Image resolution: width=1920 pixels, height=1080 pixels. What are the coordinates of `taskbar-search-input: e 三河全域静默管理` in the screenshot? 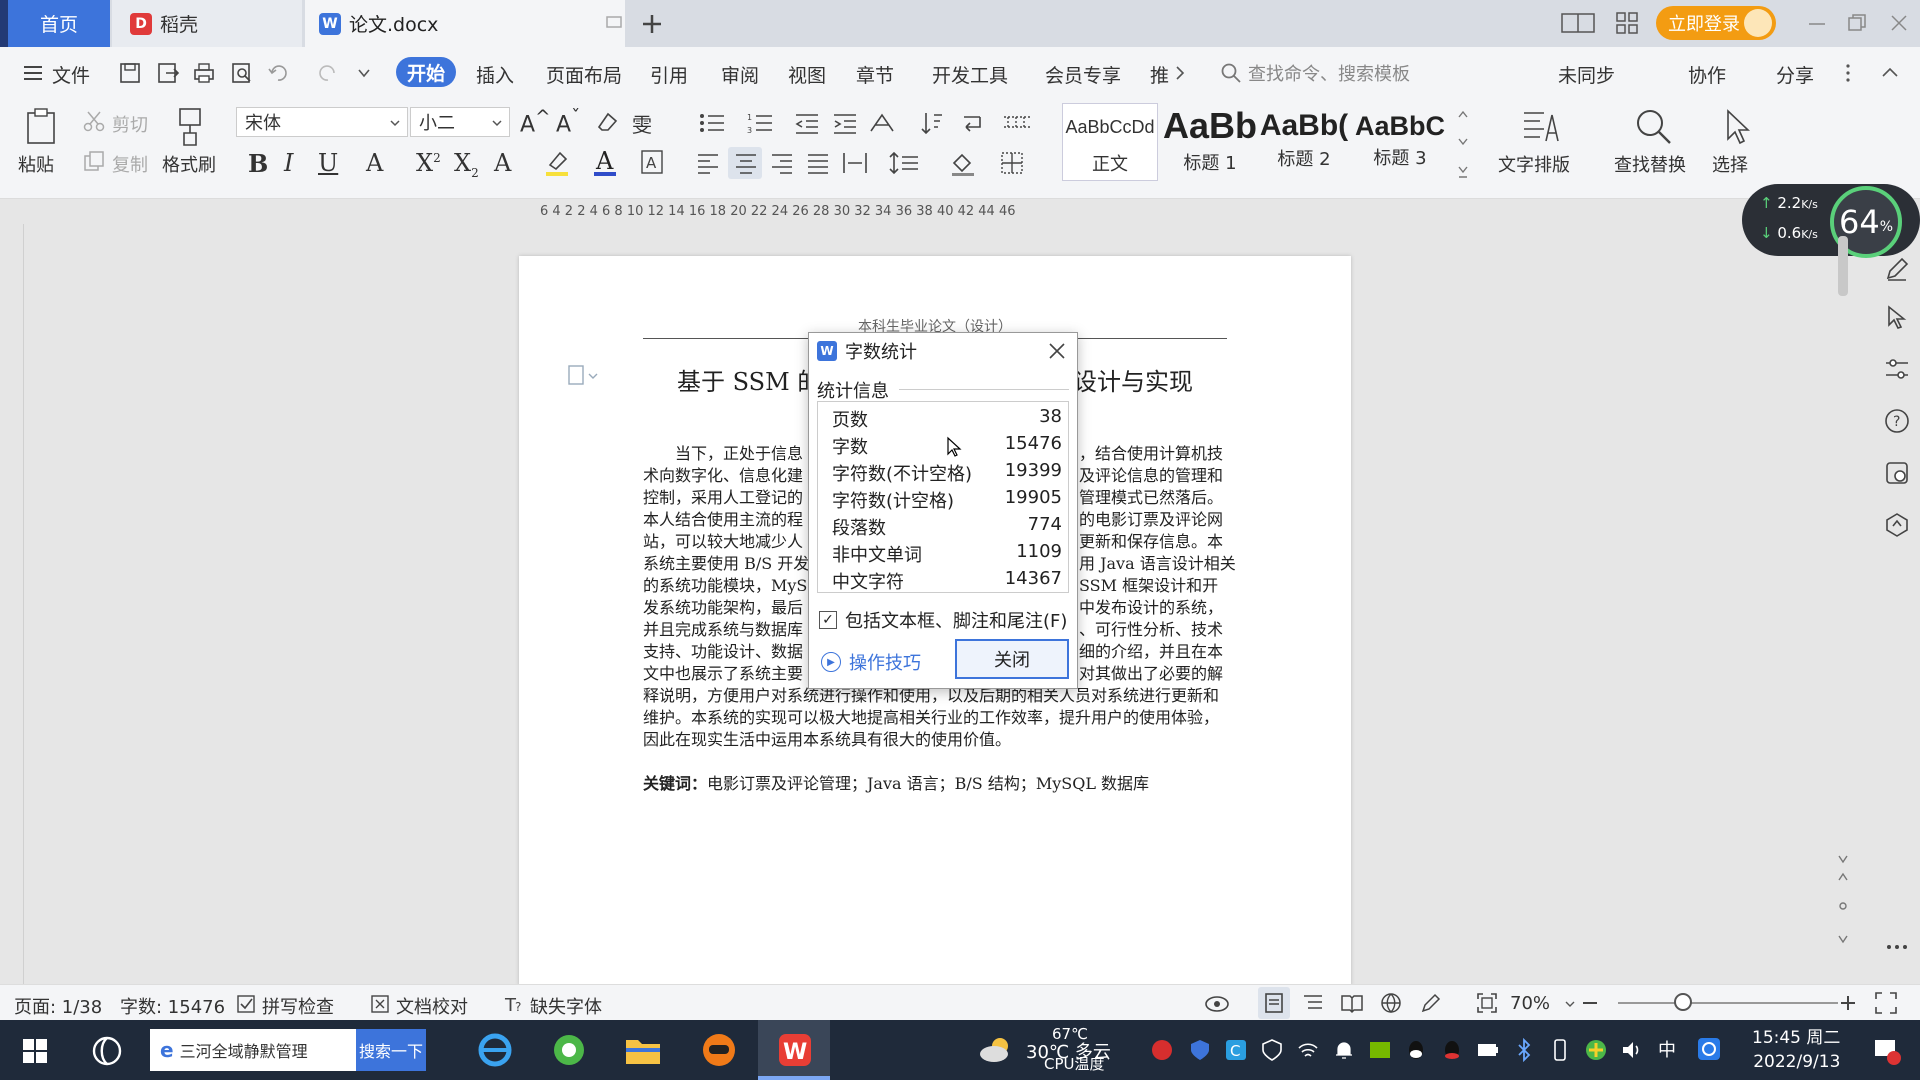 It's located at (253, 1050).